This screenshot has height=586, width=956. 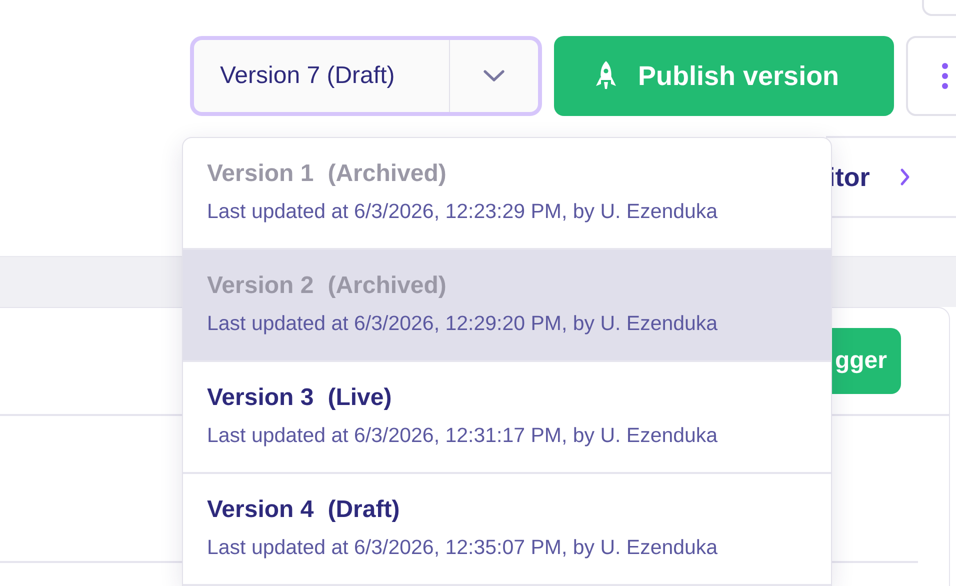 I want to click on chevron-right-icon, so click(x=905, y=177).